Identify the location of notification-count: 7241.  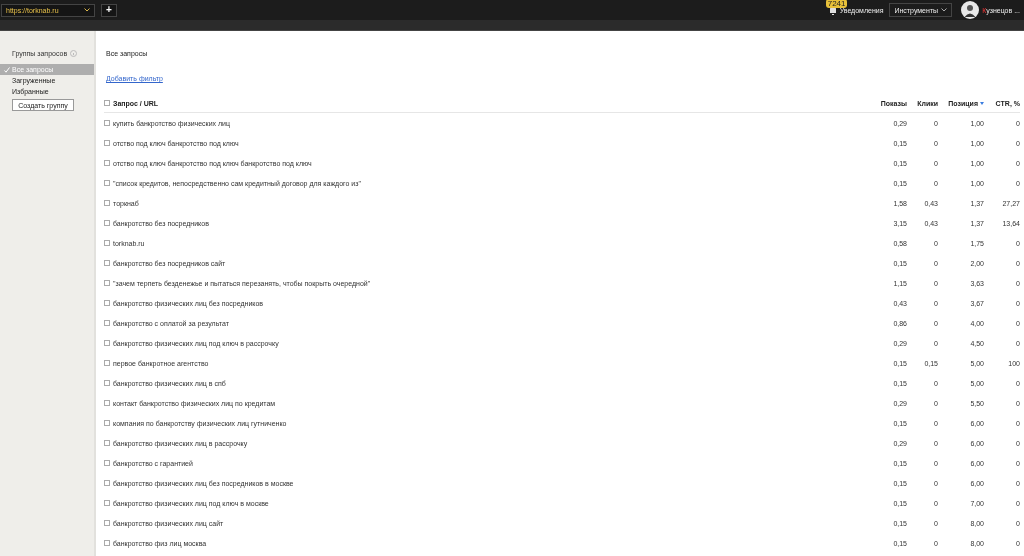
(836, 4).